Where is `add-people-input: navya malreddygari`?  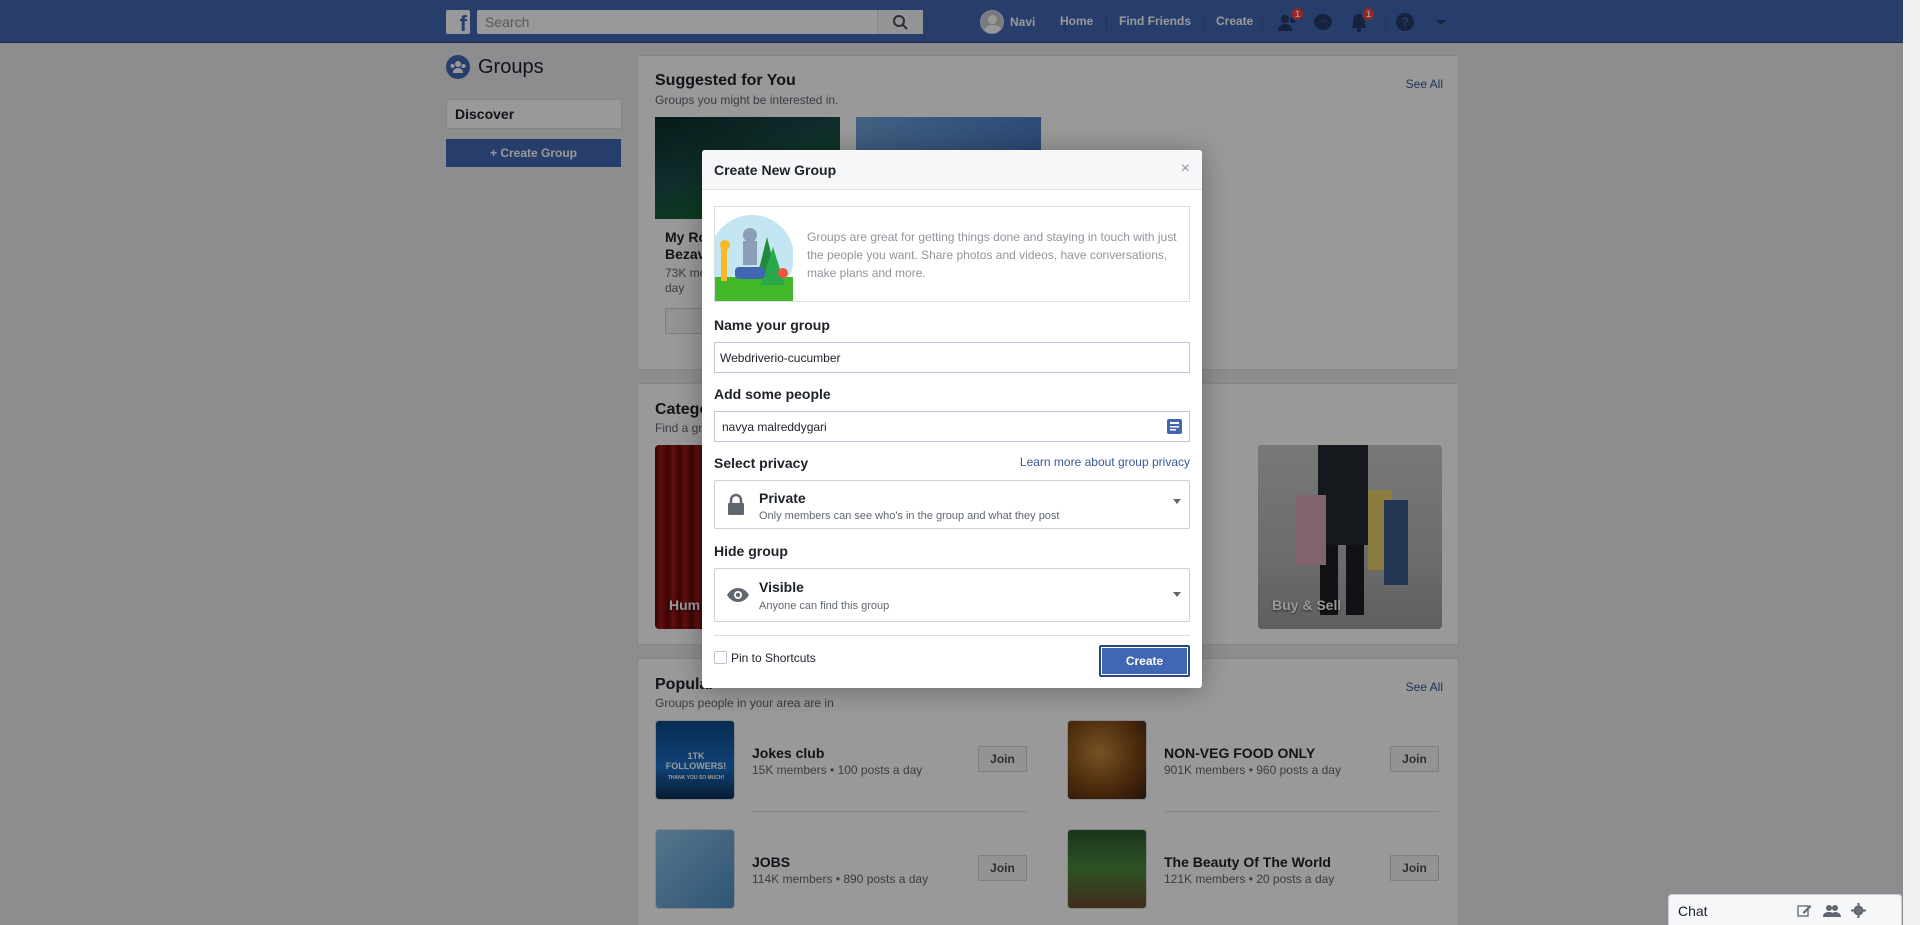 add-people-input: navya malreddygari is located at coordinates (952, 426).